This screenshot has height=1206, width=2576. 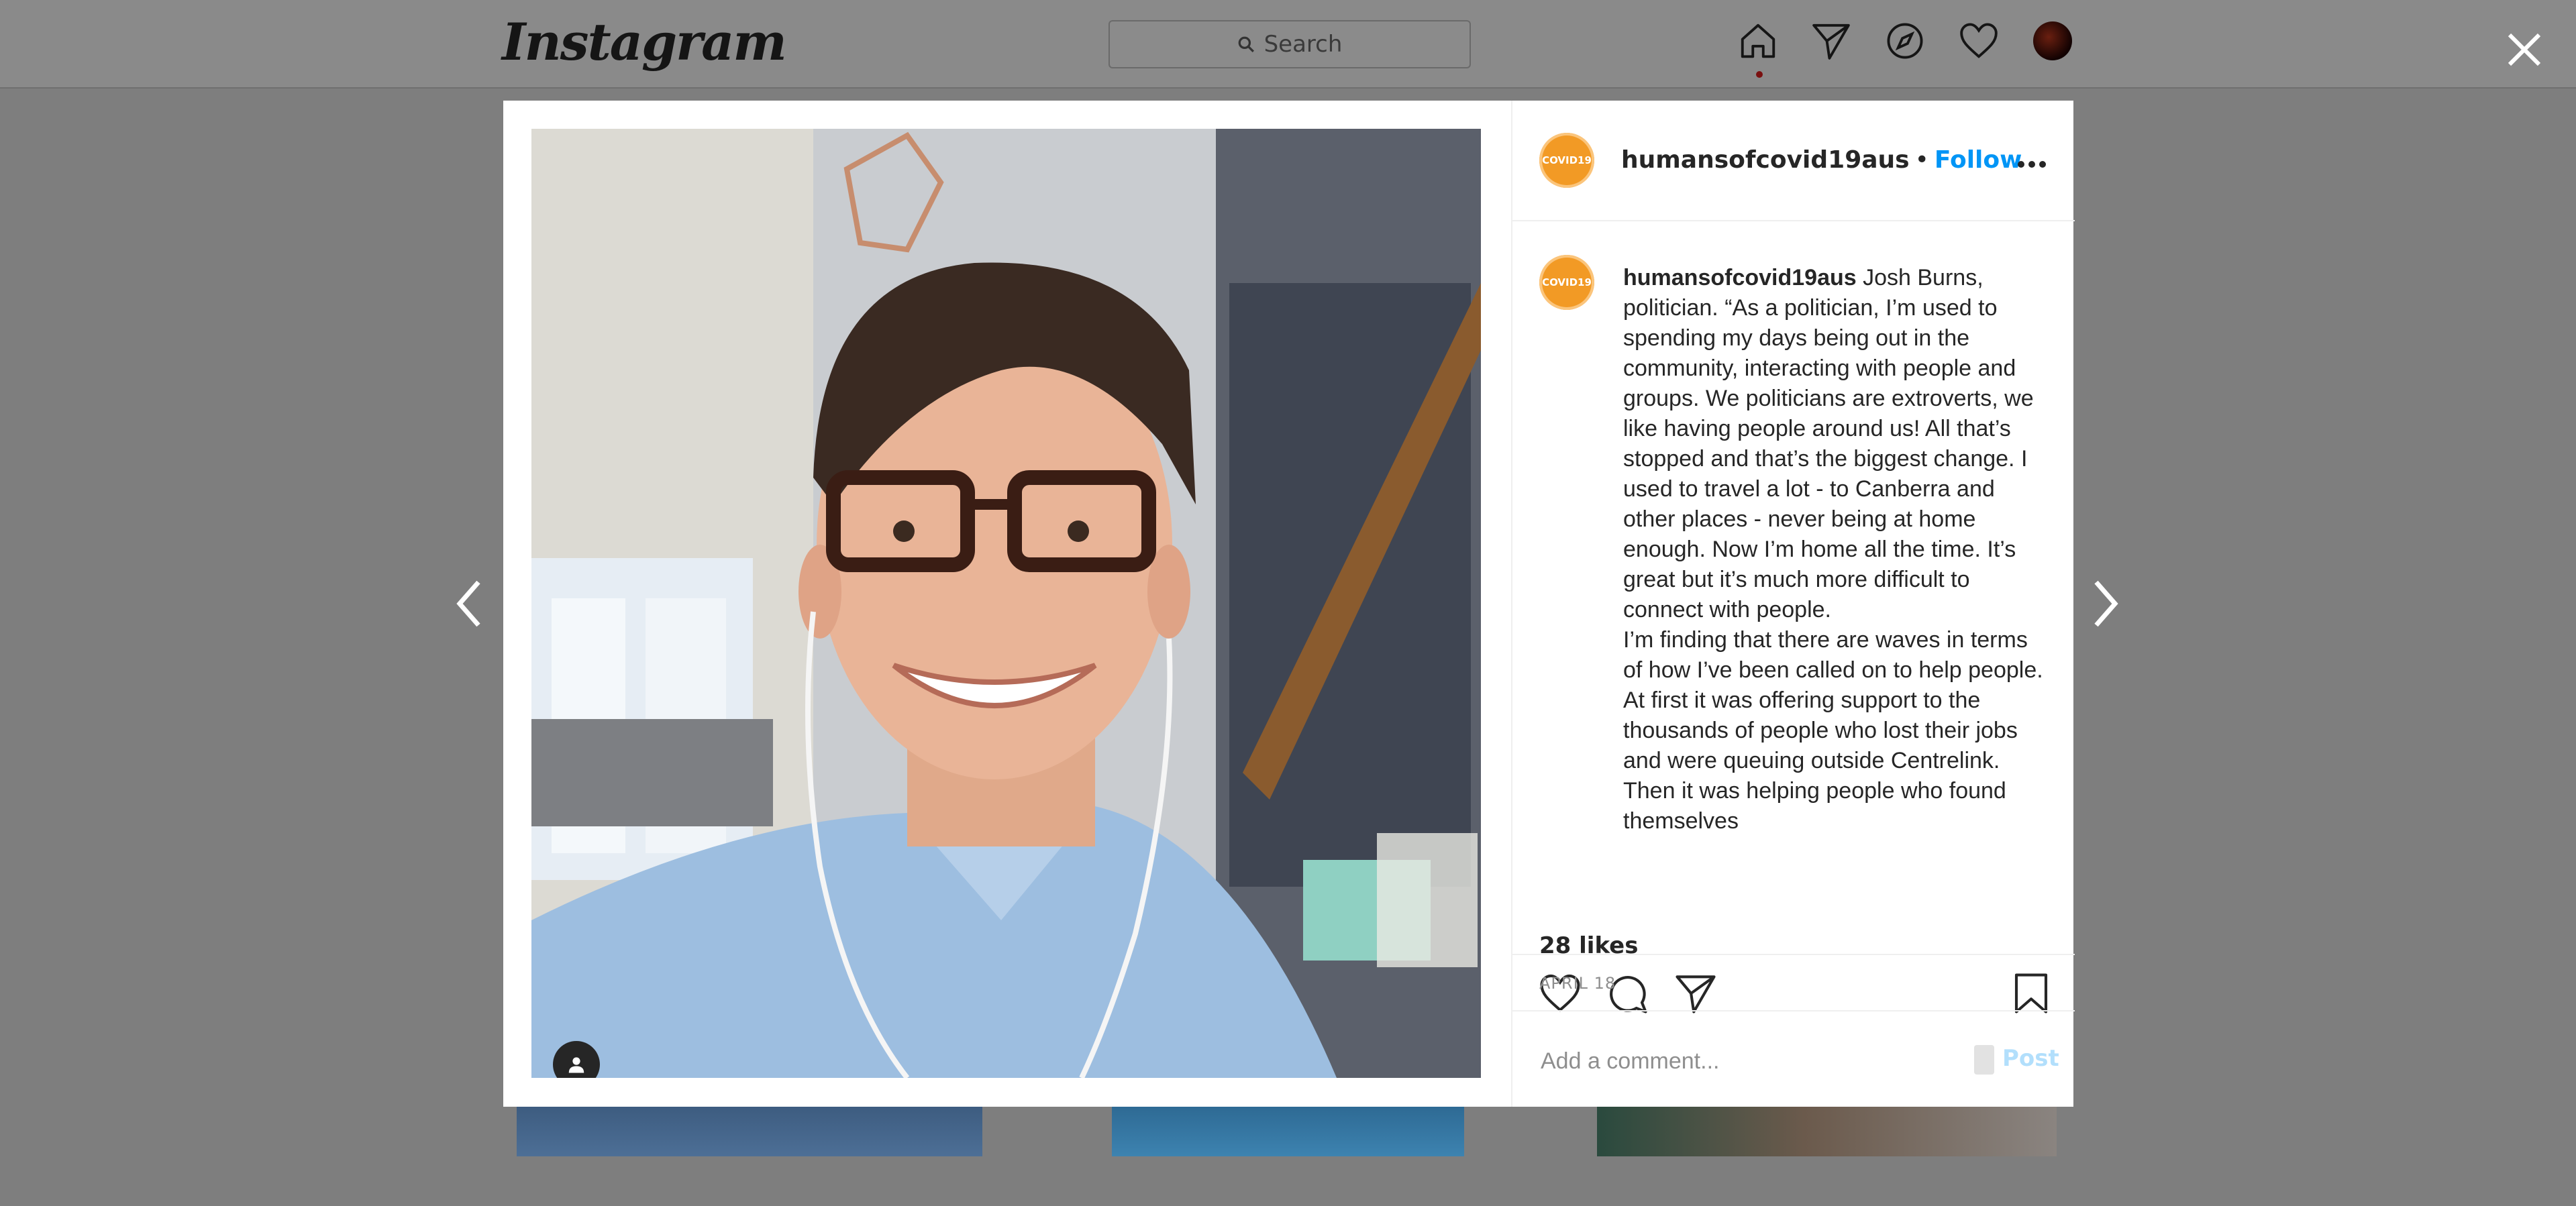 What do you see at coordinates (1758, 41) in the screenshot?
I see `home-icon` at bounding box center [1758, 41].